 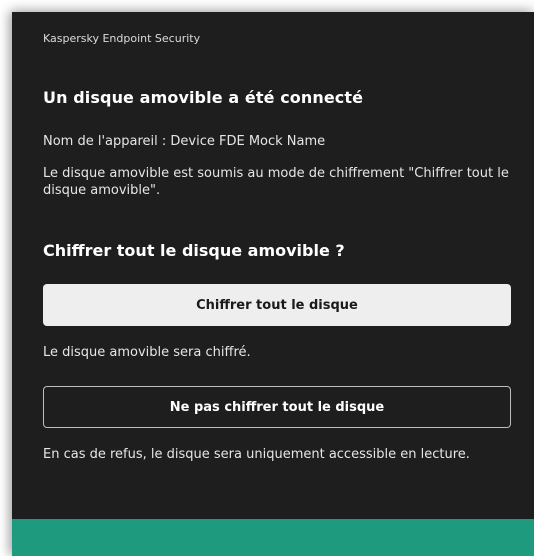 I want to click on encrypt-whole-disk-button: Chiffrer tout le disque, so click(x=277, y=305).